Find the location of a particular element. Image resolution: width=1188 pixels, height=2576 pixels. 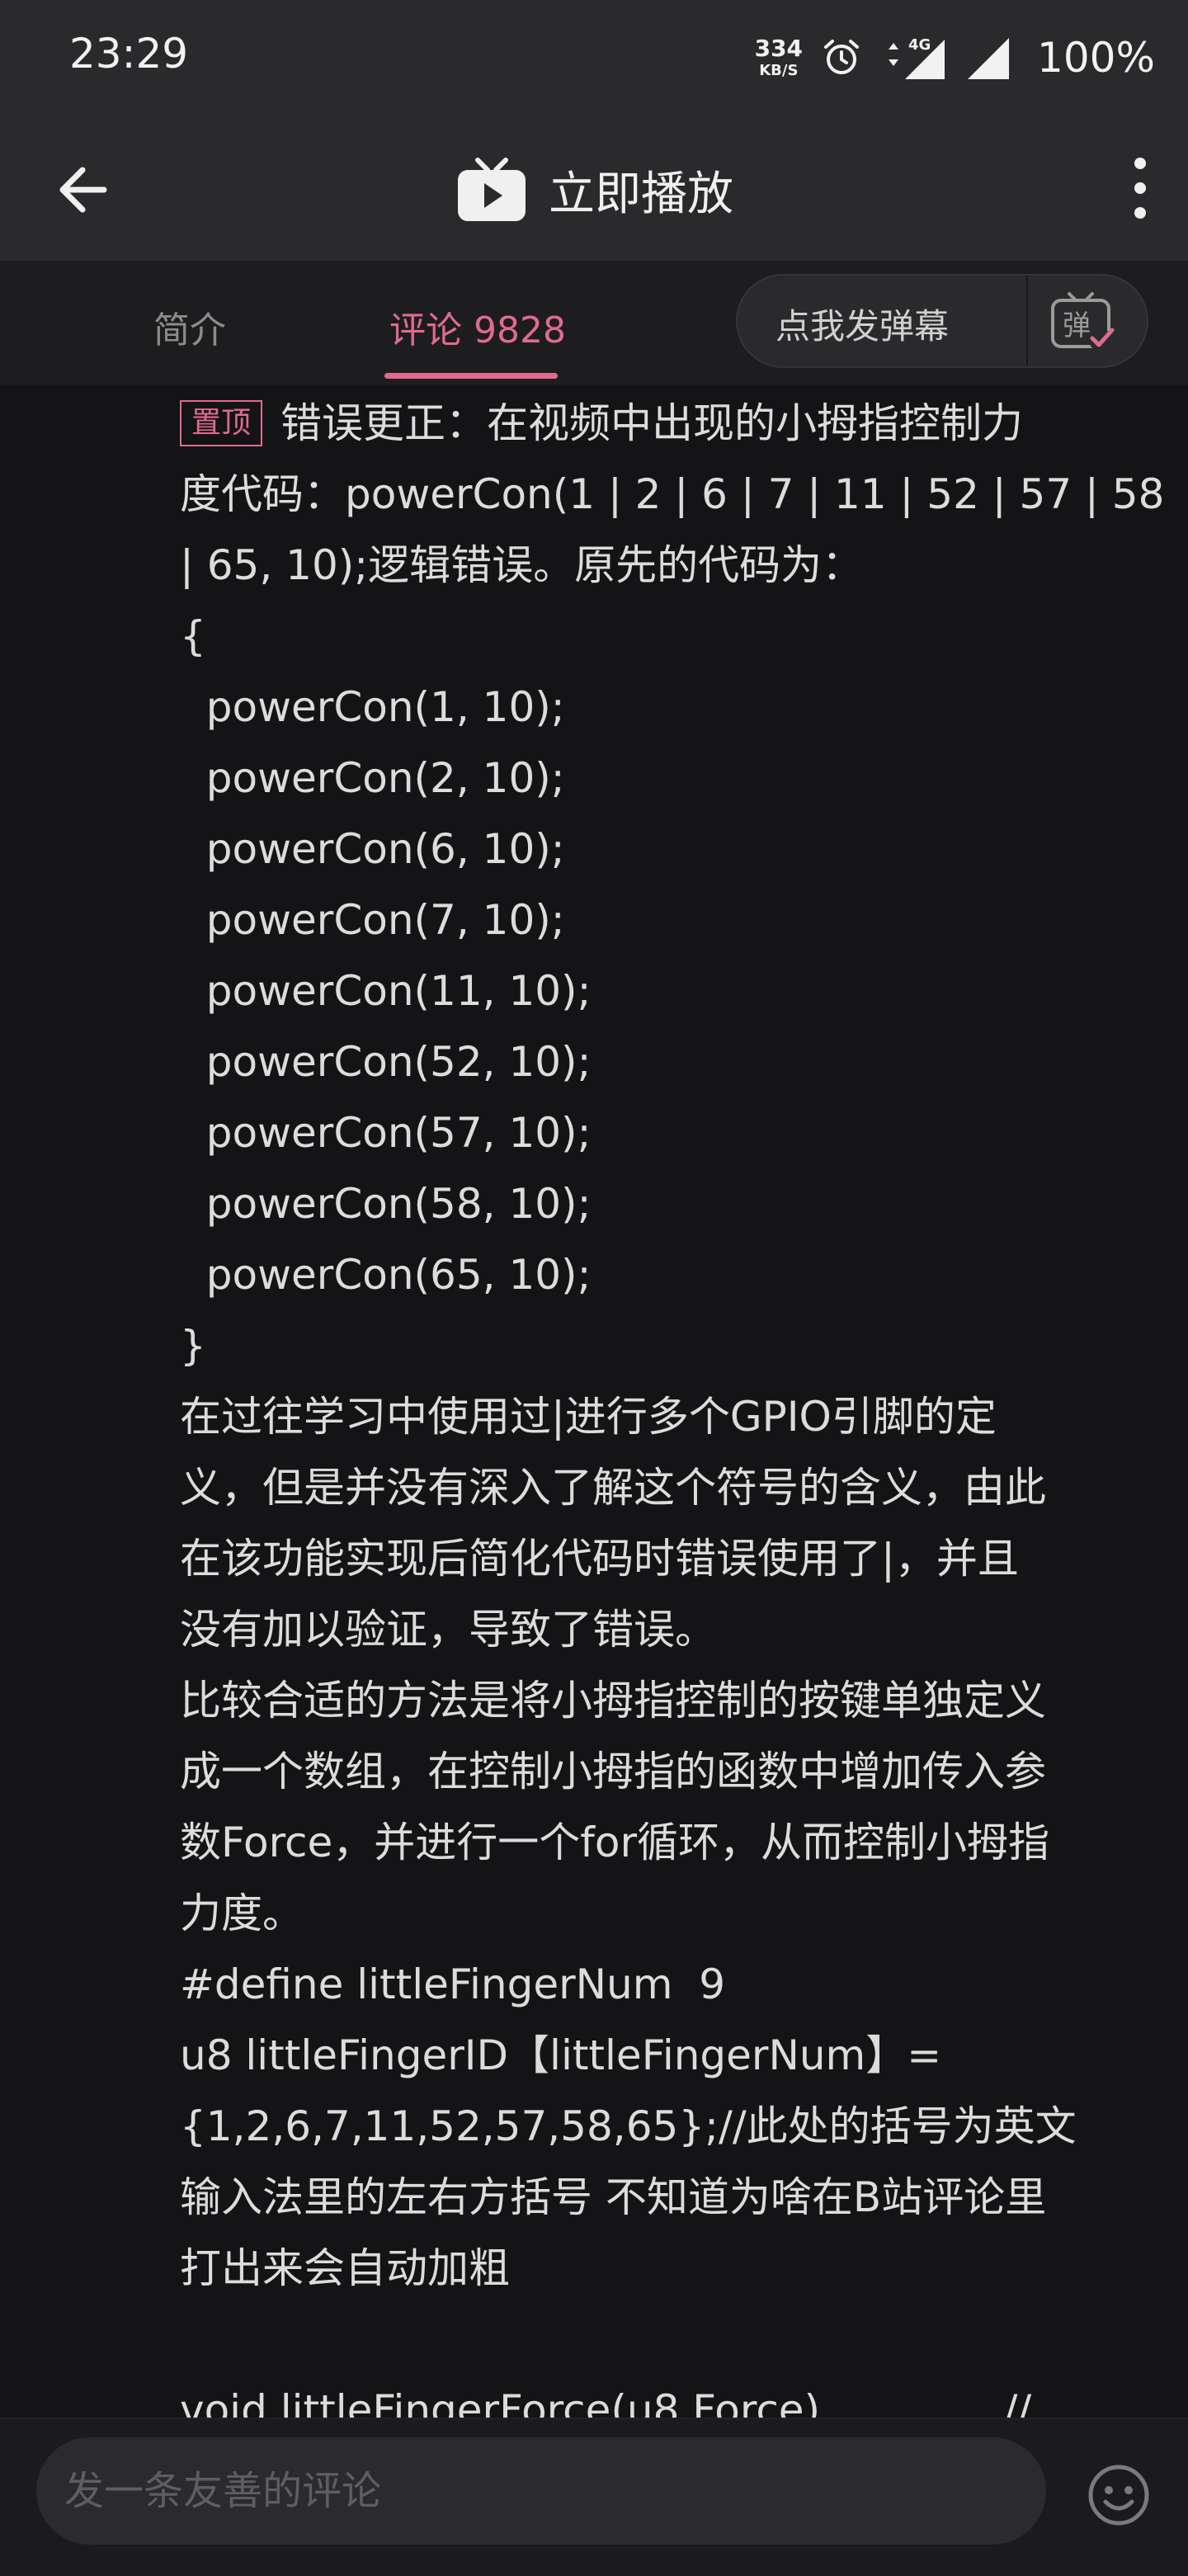

comment-line: | 65, 10);逻辑错误。原先的代码为： is located at coordinates (522, 565).